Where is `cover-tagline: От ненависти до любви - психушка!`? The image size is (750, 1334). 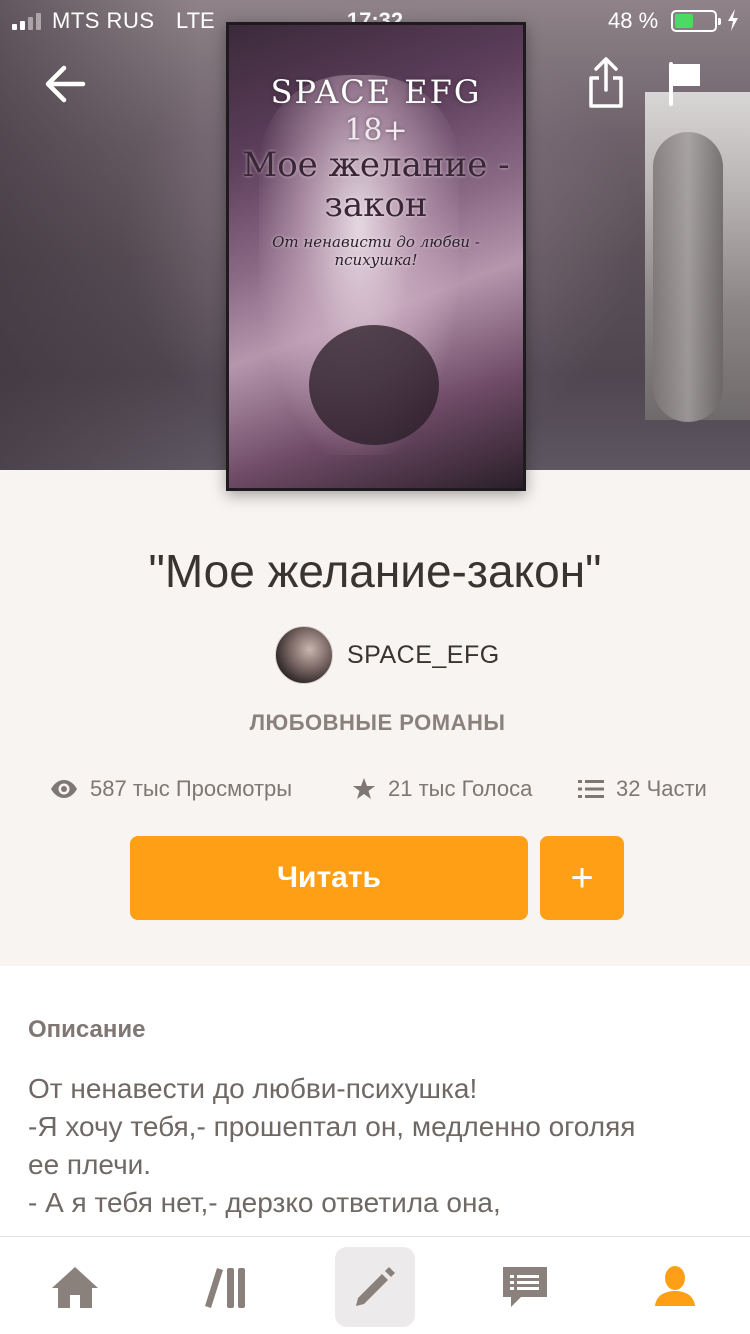
cover-tagline: От ненависти до любви - психушка! is located at coordinates (376, 251).